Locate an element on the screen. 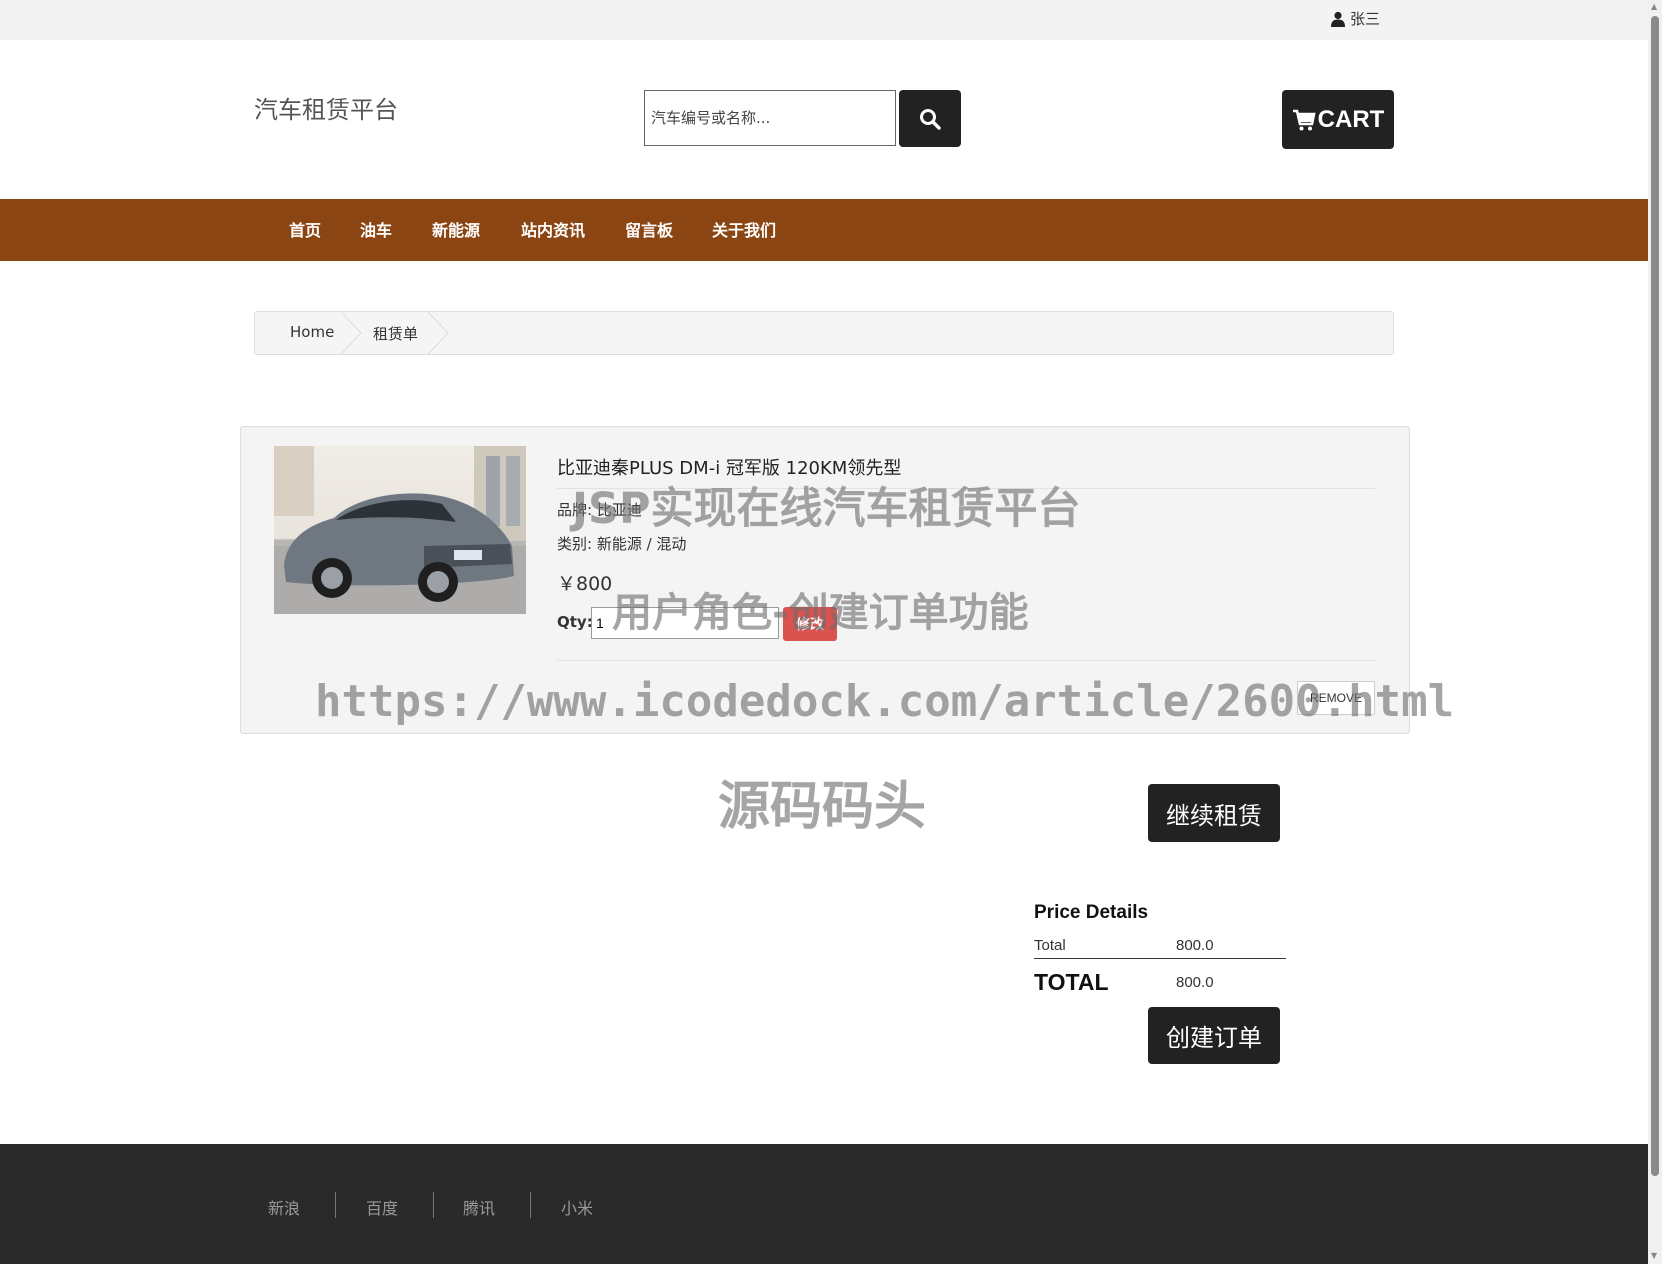 This screenshot has height=1264, width=1662. scroll-down-arrow-icon: ▼ is located at coordinates (1654, 1255).